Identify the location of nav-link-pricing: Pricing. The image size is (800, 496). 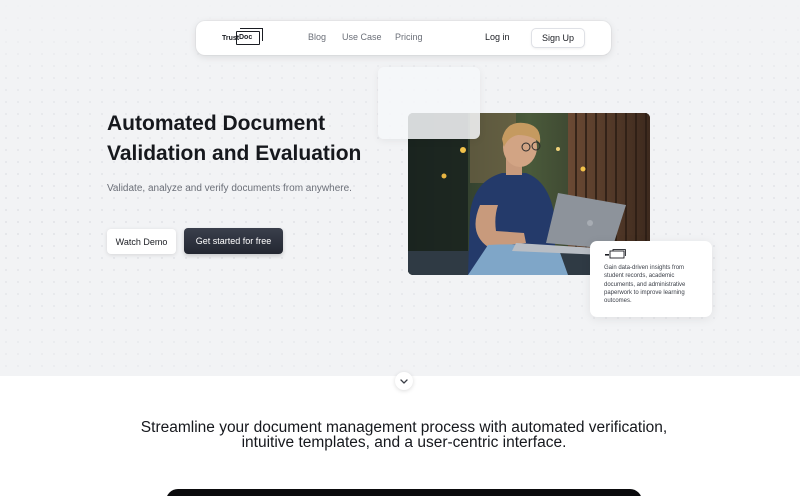
(409, 37).